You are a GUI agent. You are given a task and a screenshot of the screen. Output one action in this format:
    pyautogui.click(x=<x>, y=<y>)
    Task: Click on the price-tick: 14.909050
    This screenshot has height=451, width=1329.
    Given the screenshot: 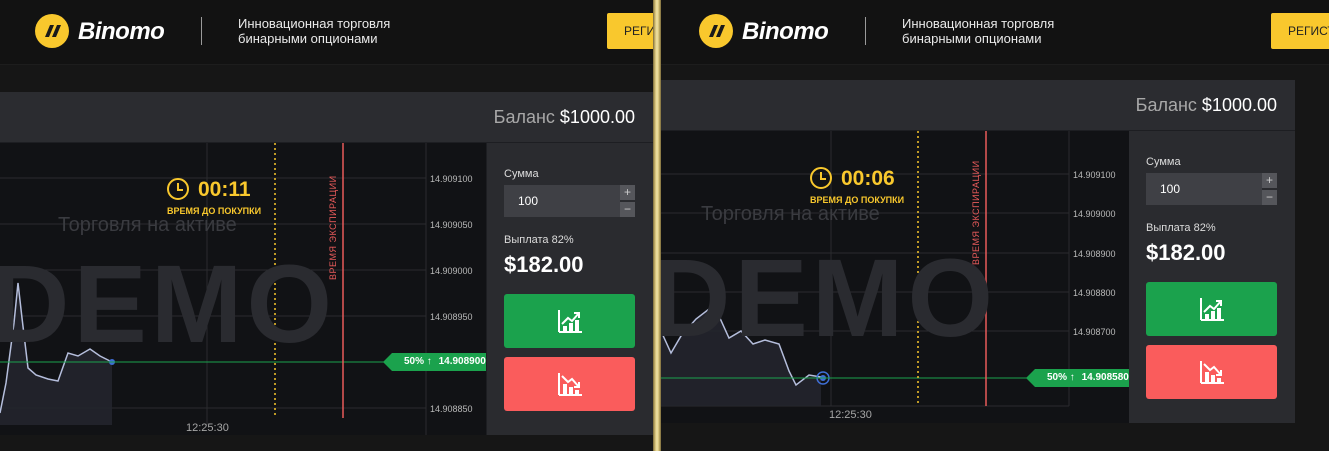 What is the action you would take?
    pyautogui.click(x=451, y=225)
    